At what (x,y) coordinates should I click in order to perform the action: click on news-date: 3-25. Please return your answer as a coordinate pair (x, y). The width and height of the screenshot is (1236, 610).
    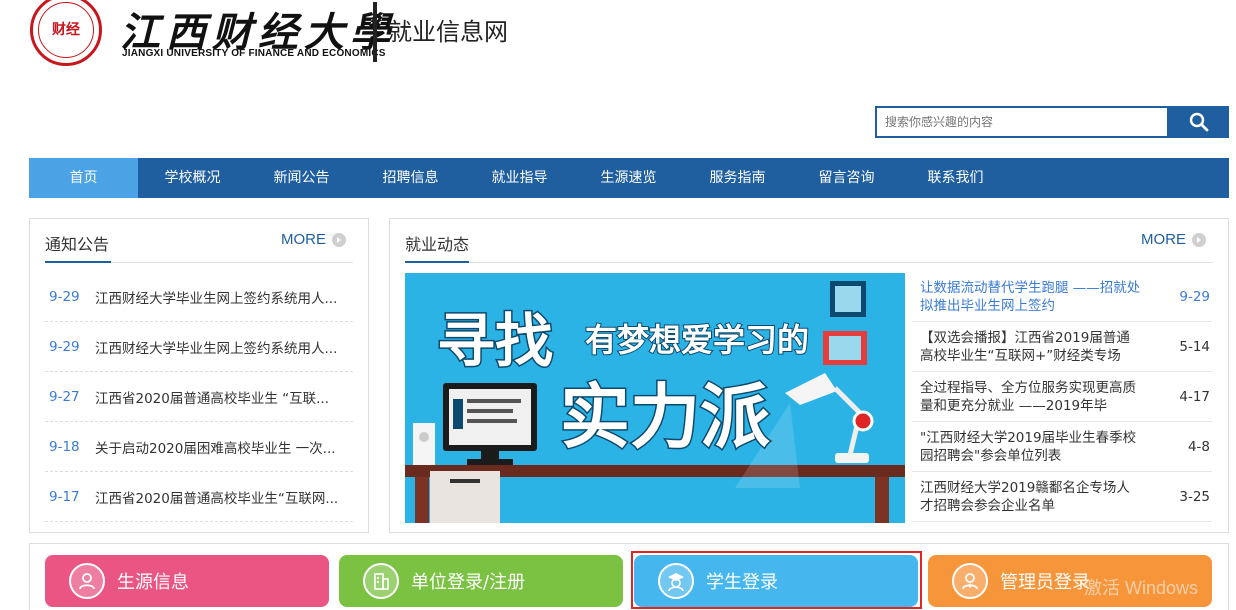
    Looking at the image, I should click on (1194, 496).